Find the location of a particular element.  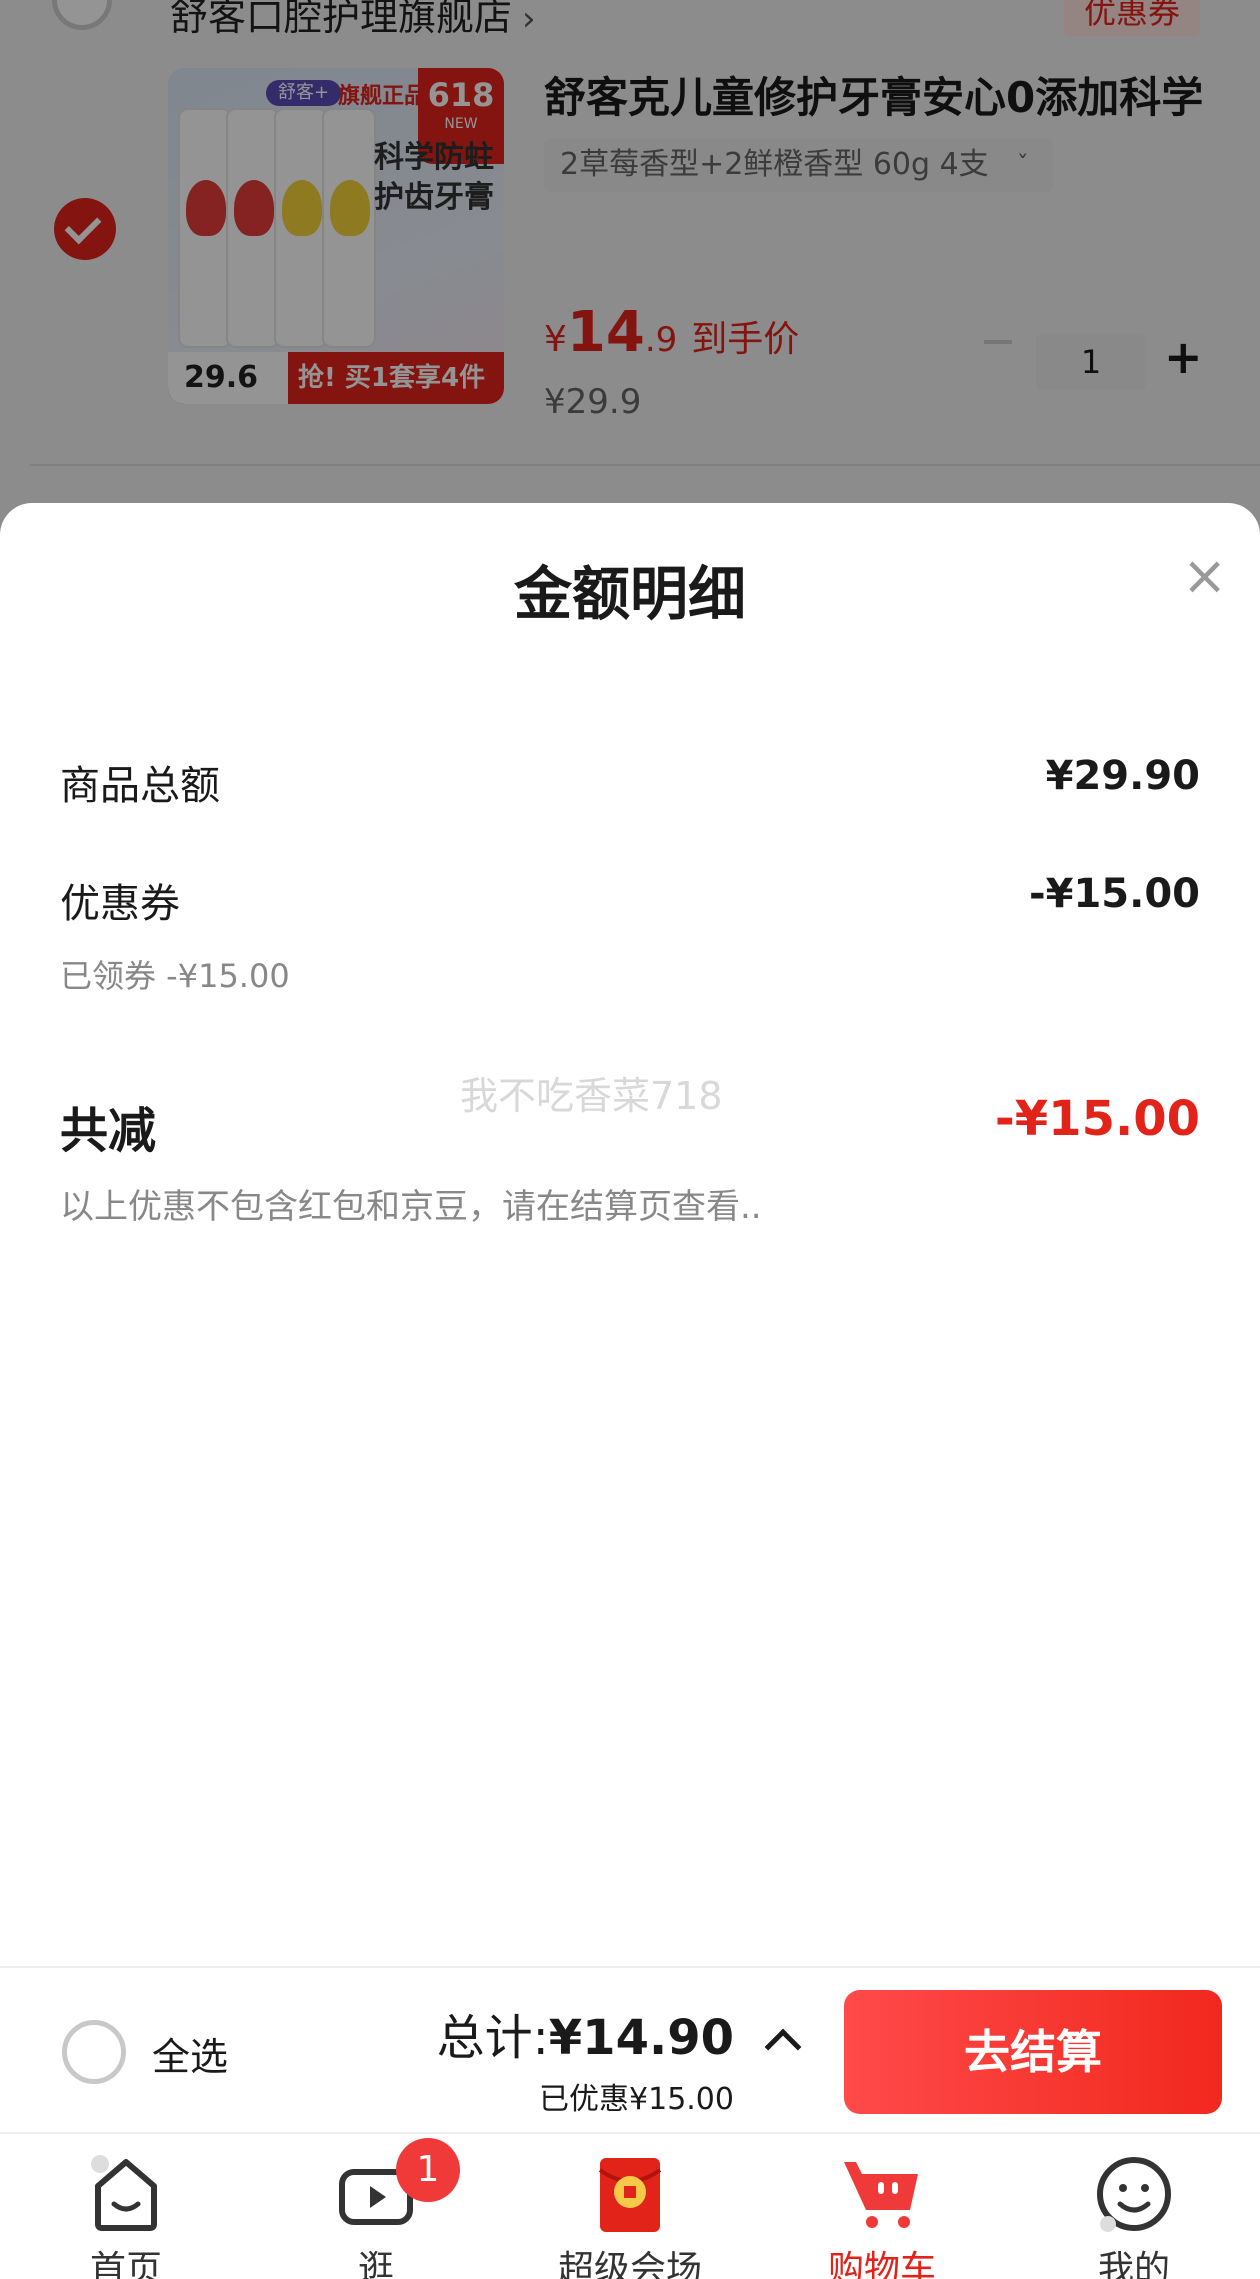

coupon-value: -¥15.00 is located at coordinates (1114, 894).